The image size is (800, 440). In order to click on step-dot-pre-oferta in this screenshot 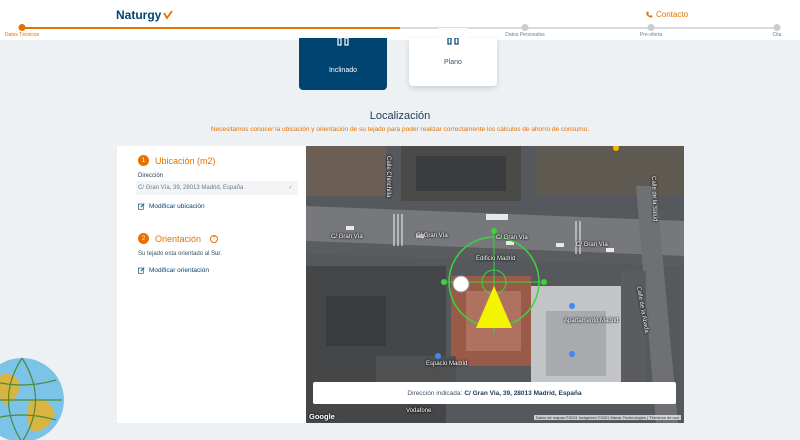, I will do `click(651, 27)`.